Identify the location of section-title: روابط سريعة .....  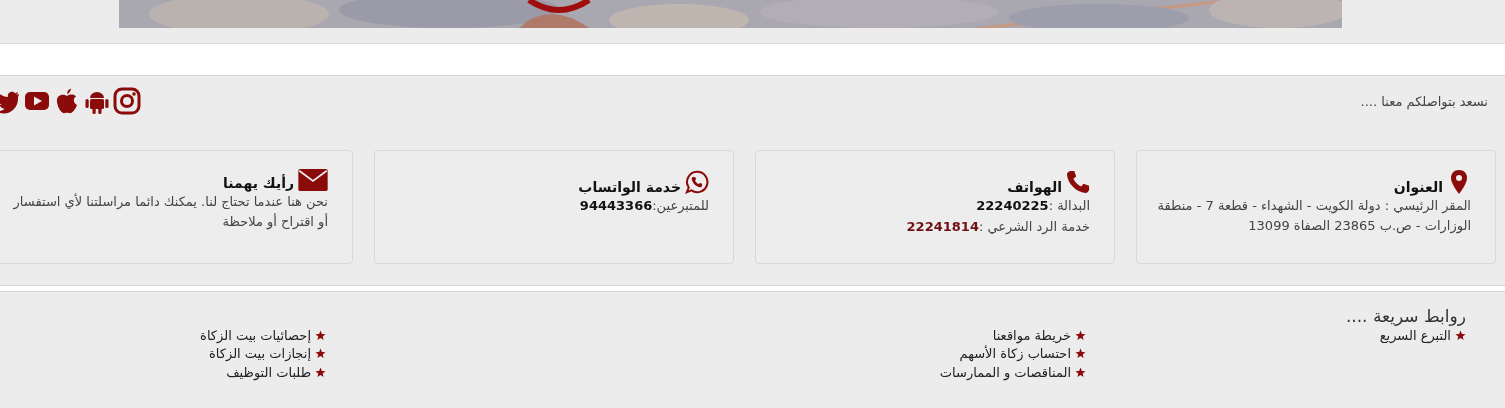
(1405, 316).